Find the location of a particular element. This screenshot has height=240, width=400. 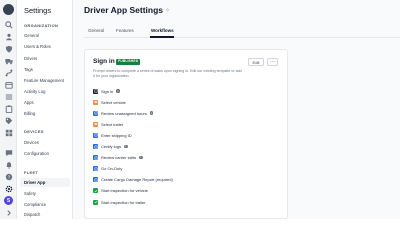

route-icon is located at coordinates (8, 72).